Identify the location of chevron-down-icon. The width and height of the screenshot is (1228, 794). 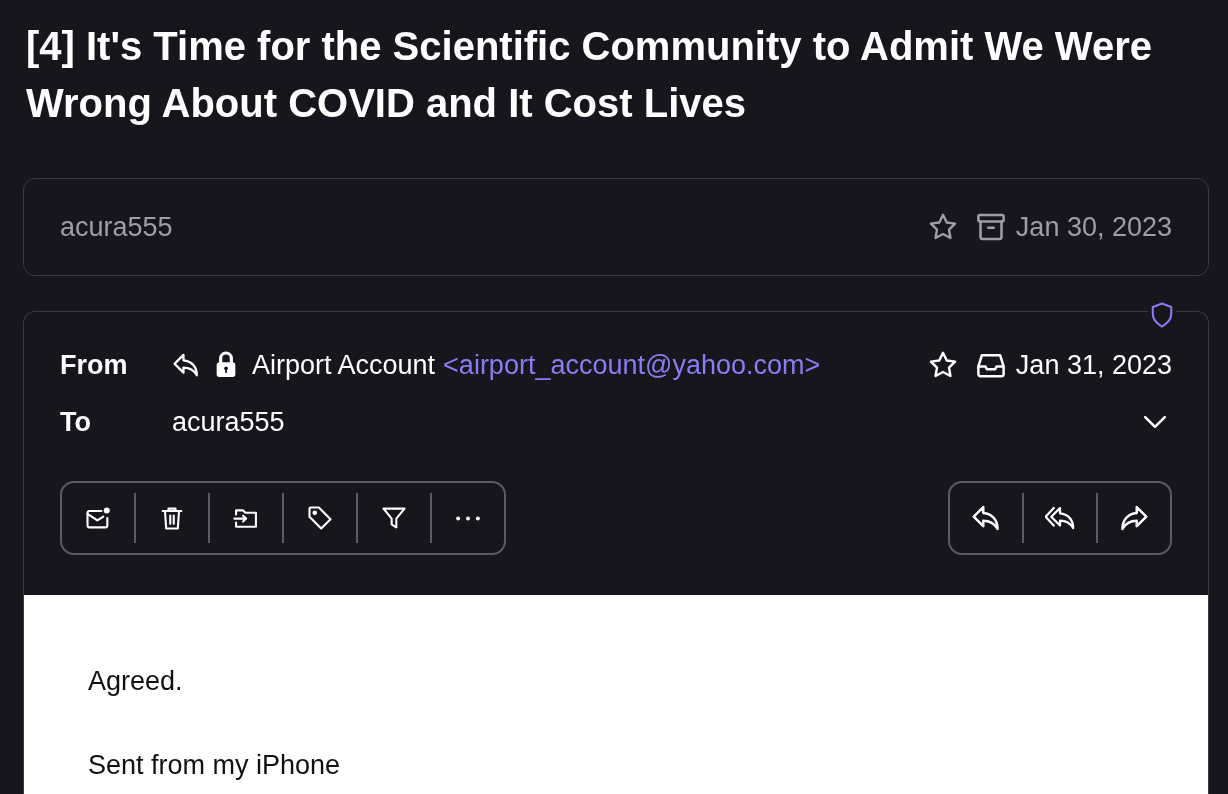
(1155, 422).